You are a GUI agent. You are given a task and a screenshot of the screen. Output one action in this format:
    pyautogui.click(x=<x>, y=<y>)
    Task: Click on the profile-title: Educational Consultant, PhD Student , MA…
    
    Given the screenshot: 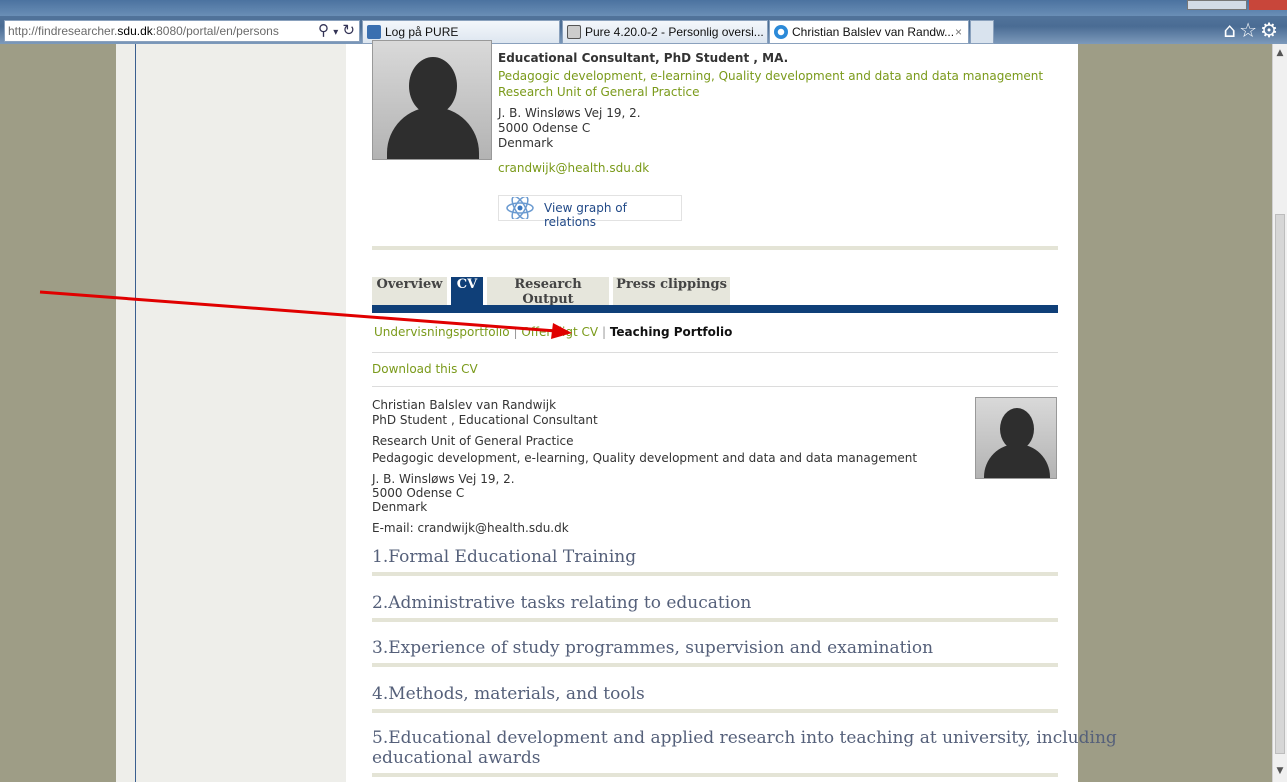 What is the action you would take?
    pyautogui.click(x=643, y=58)
    